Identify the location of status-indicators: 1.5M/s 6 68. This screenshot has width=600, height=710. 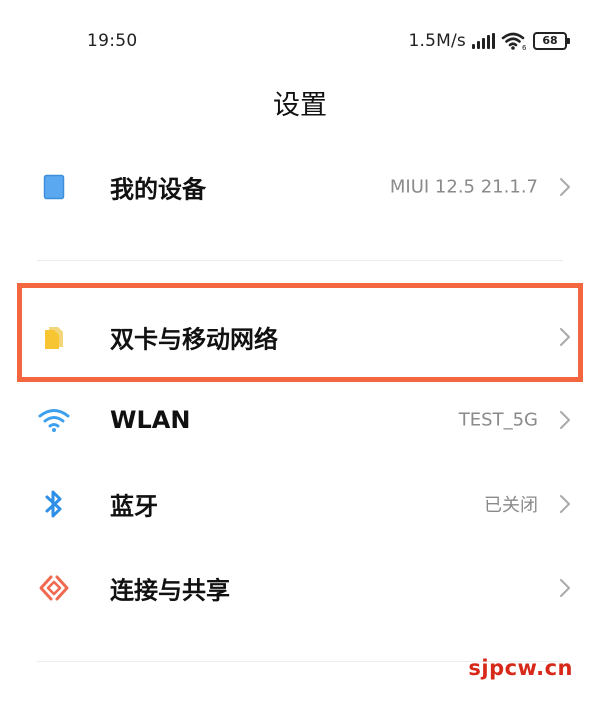
(489, 41).